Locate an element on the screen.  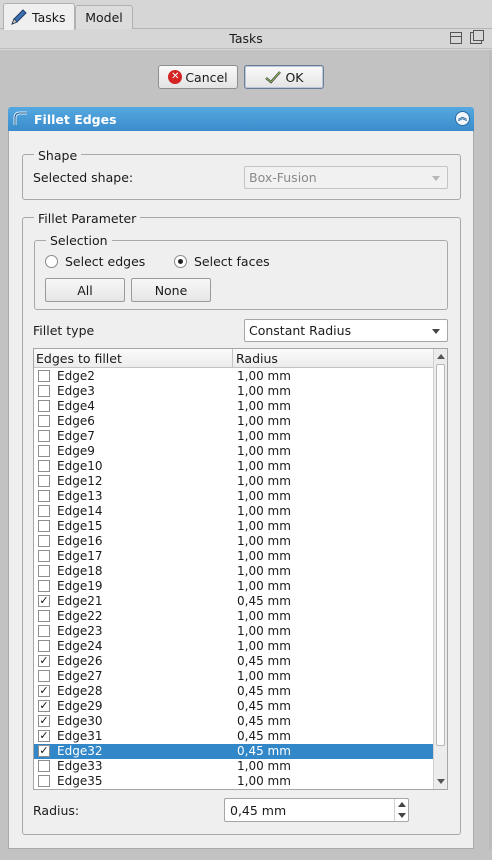
radio-off-icon is located at coordinates (51, 261).